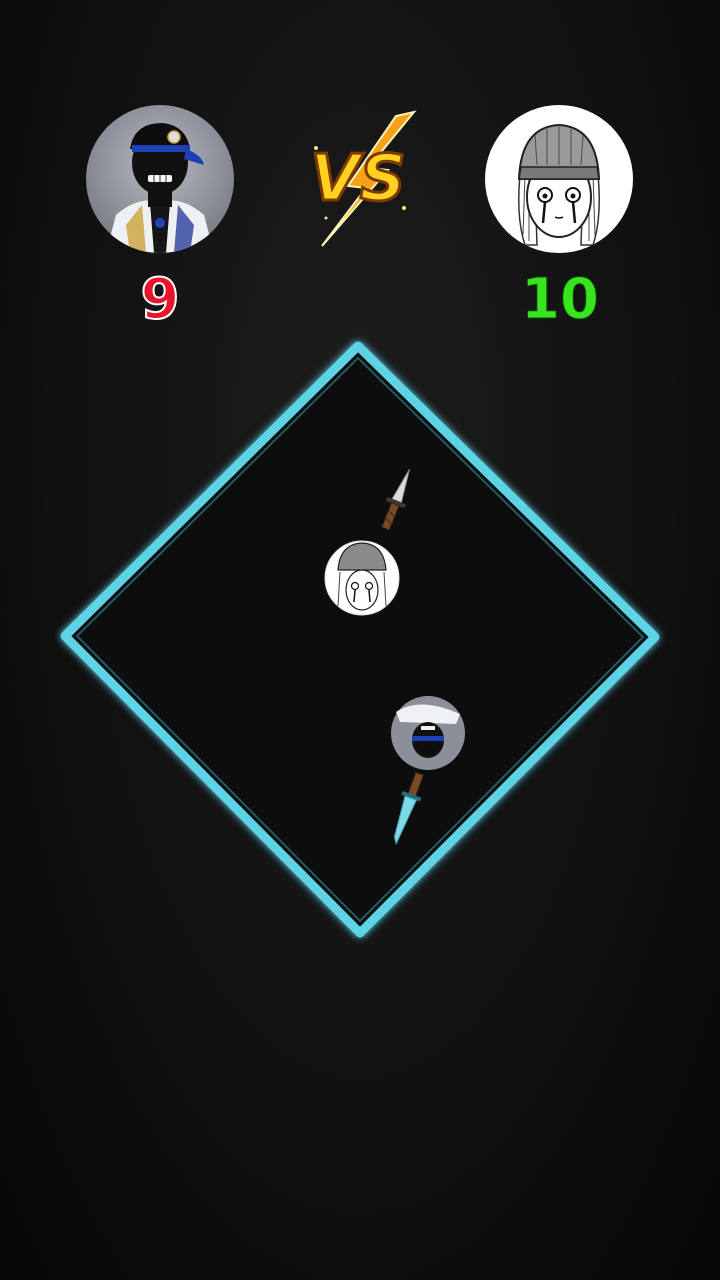 Image resolution: width=720 pixels, height=1280 pixels. Describe the element at coordinates (428, 733) in the screenshot. I see `player-one-token` at that location.